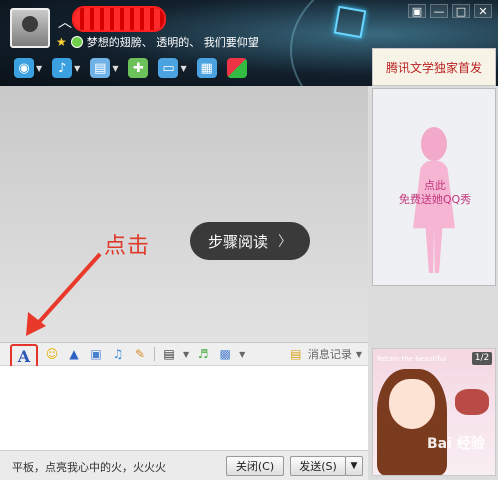 This screenshot has height=480, width=498. I want to click on click-hint-label: 点击, so click(127, 246).